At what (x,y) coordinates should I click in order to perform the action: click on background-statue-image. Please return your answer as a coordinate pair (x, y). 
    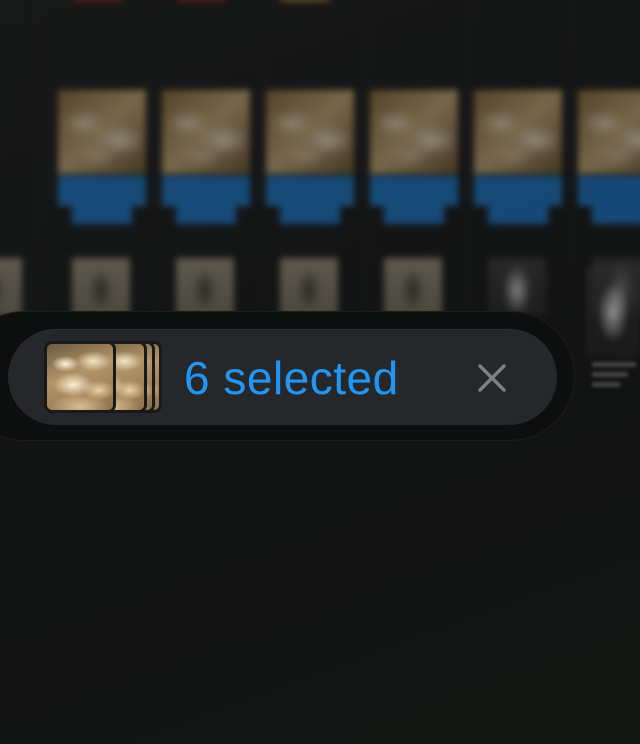
    Looking at the image, I should click on (613, 313).